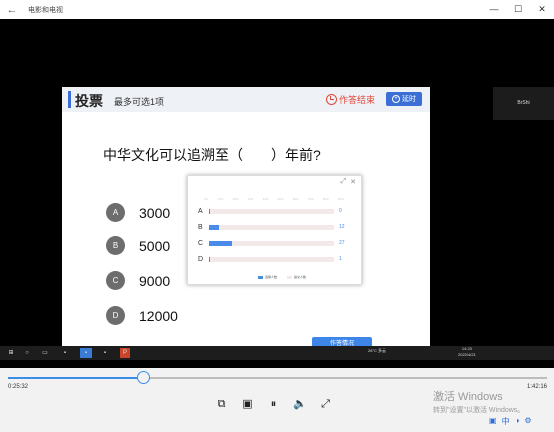 Image resolution: width=554 pixels, height=432 pixels. Describe the element at coordinates (12, 10) in the screenshot. I see `back-arrow-icon: ←` at that location.